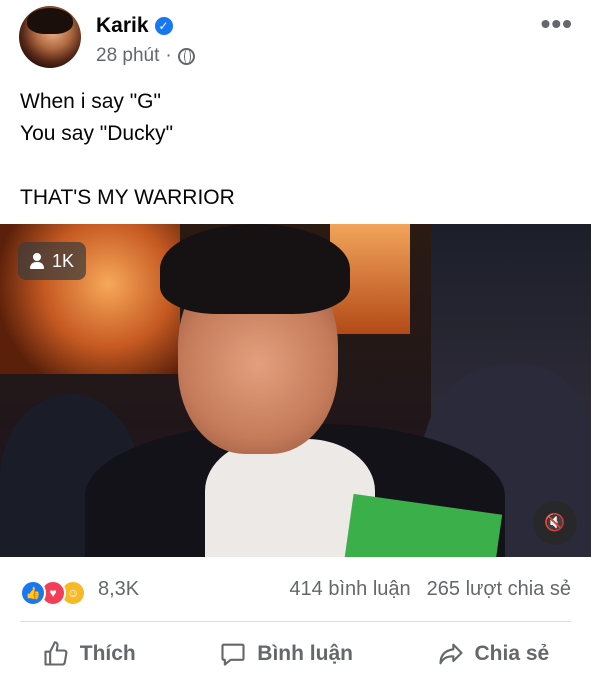 The height and width of the screenshot is (675, 591). Describe the element at coordinates (118, 589) in the screenshot. I see `reaction-count: 8,3K` at that location.